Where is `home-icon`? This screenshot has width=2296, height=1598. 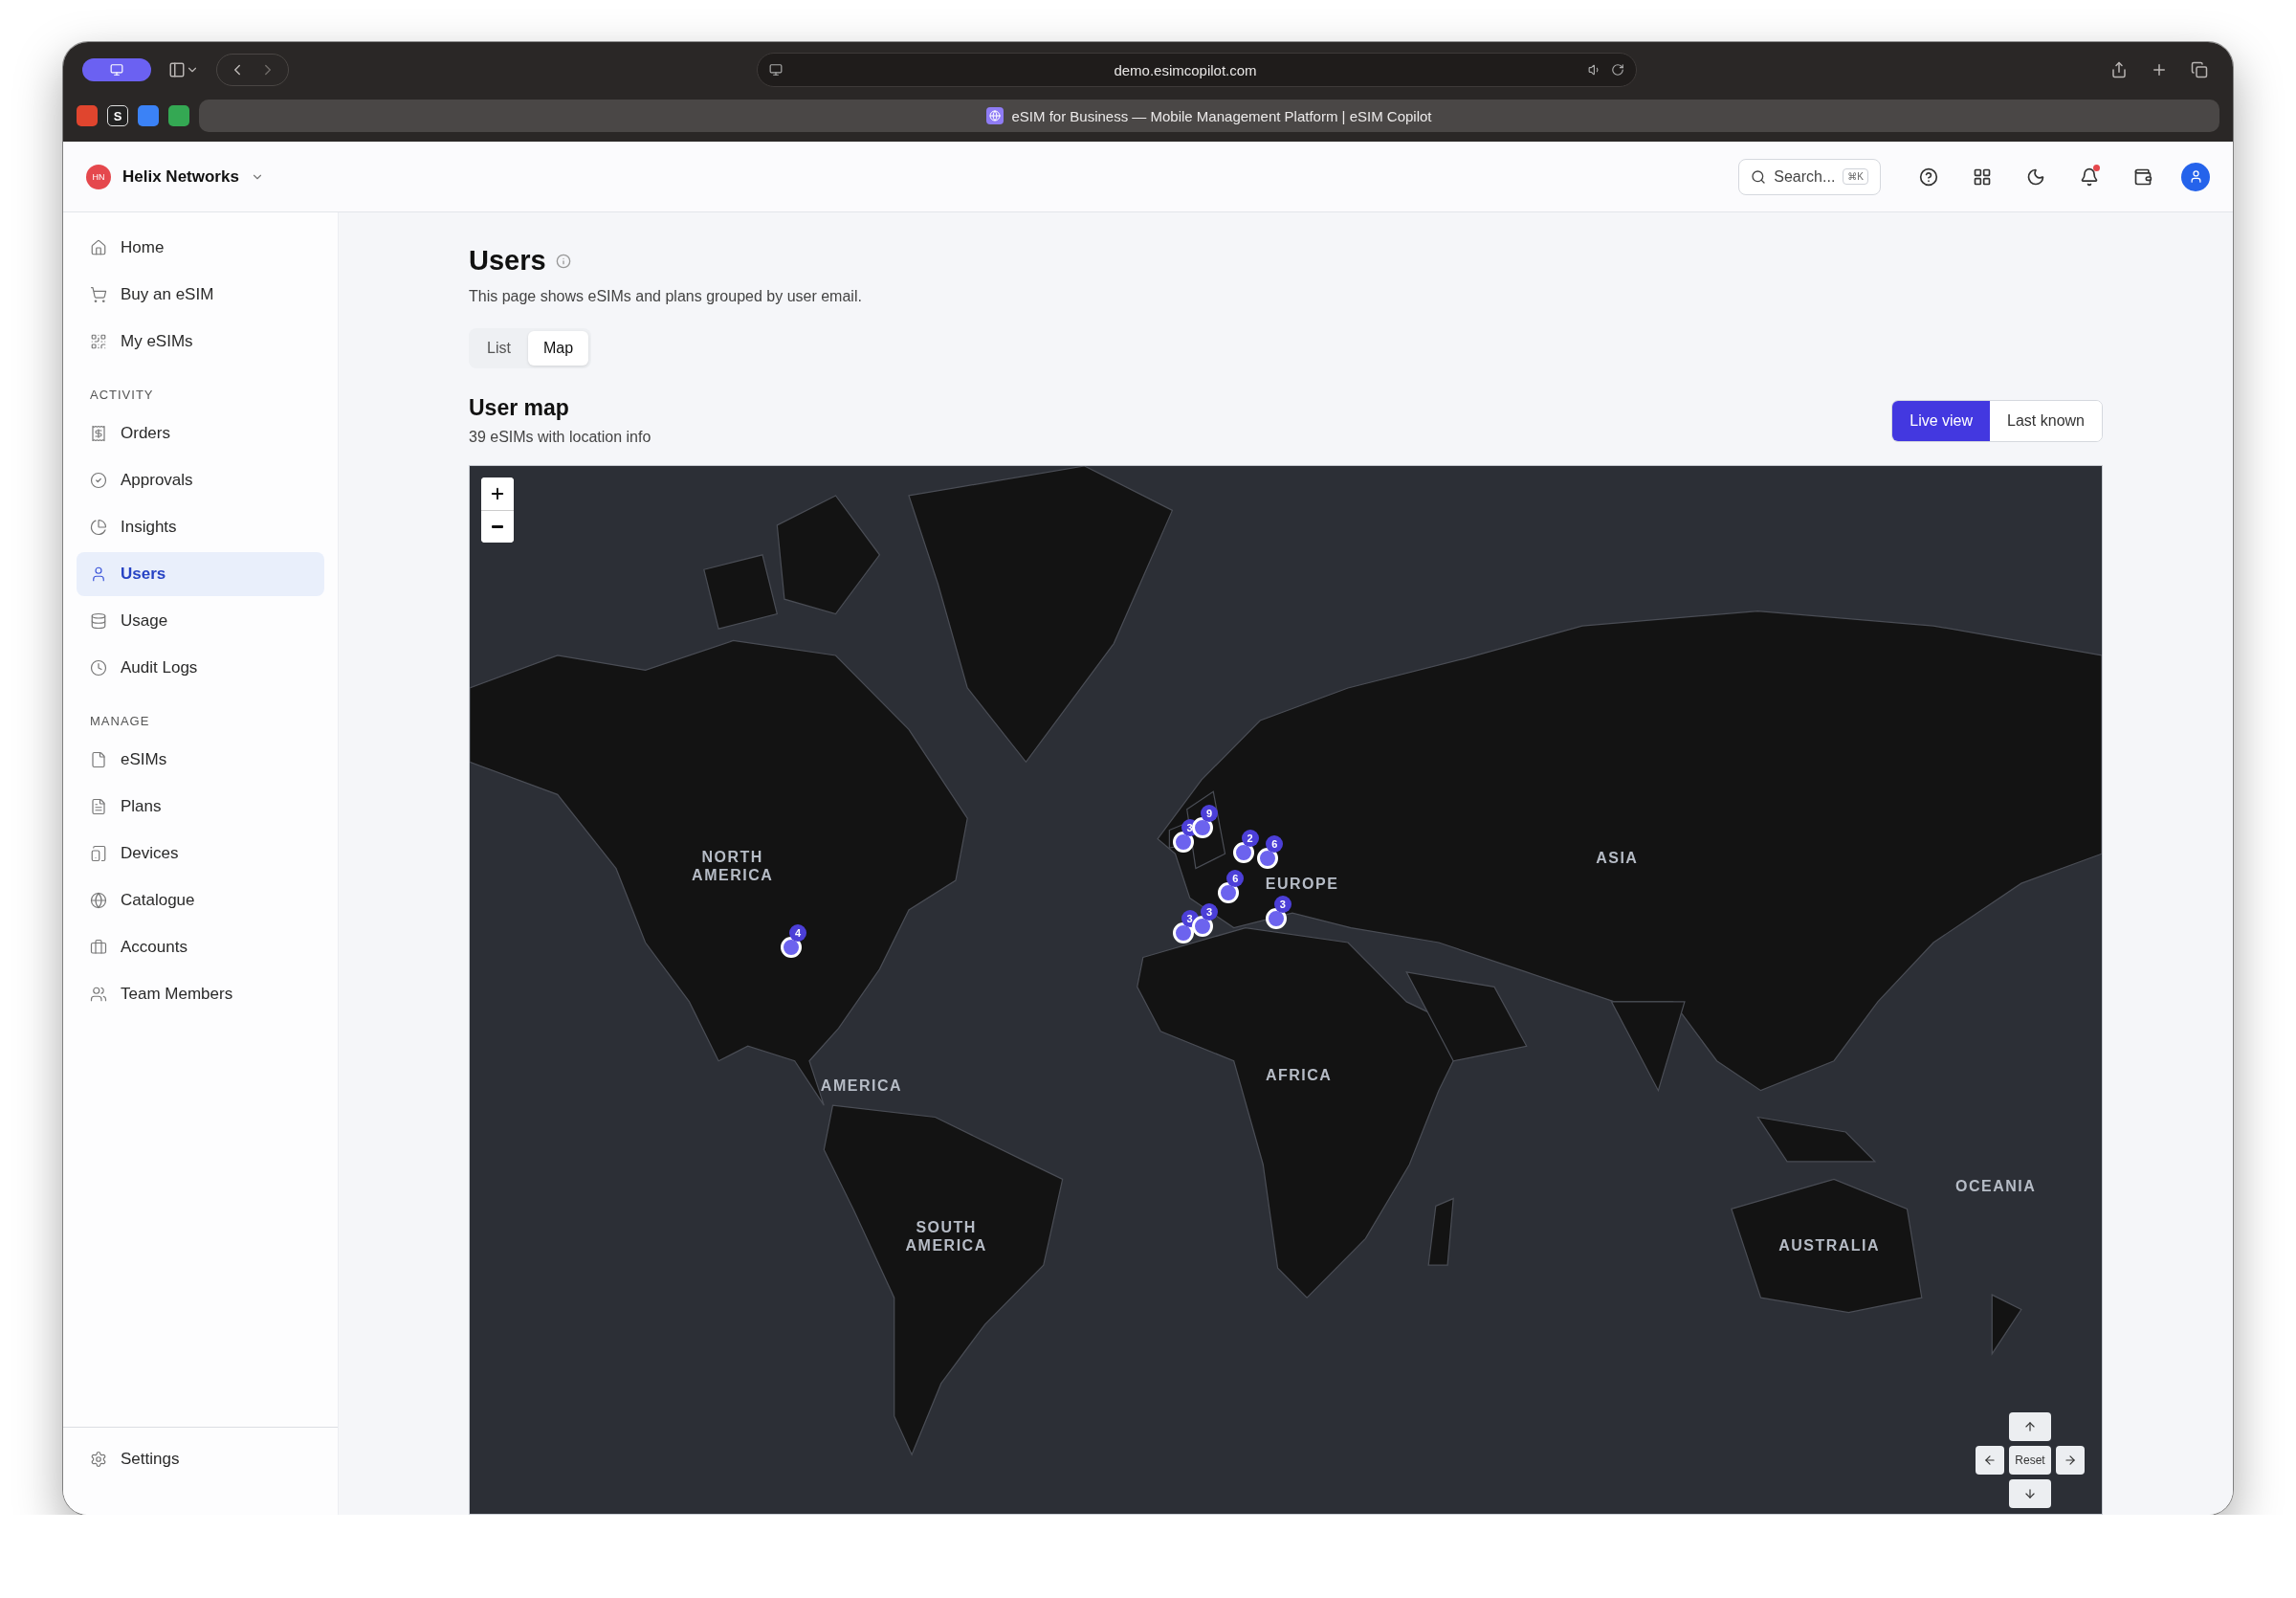
home-icon is located at coordinates (99, 247).